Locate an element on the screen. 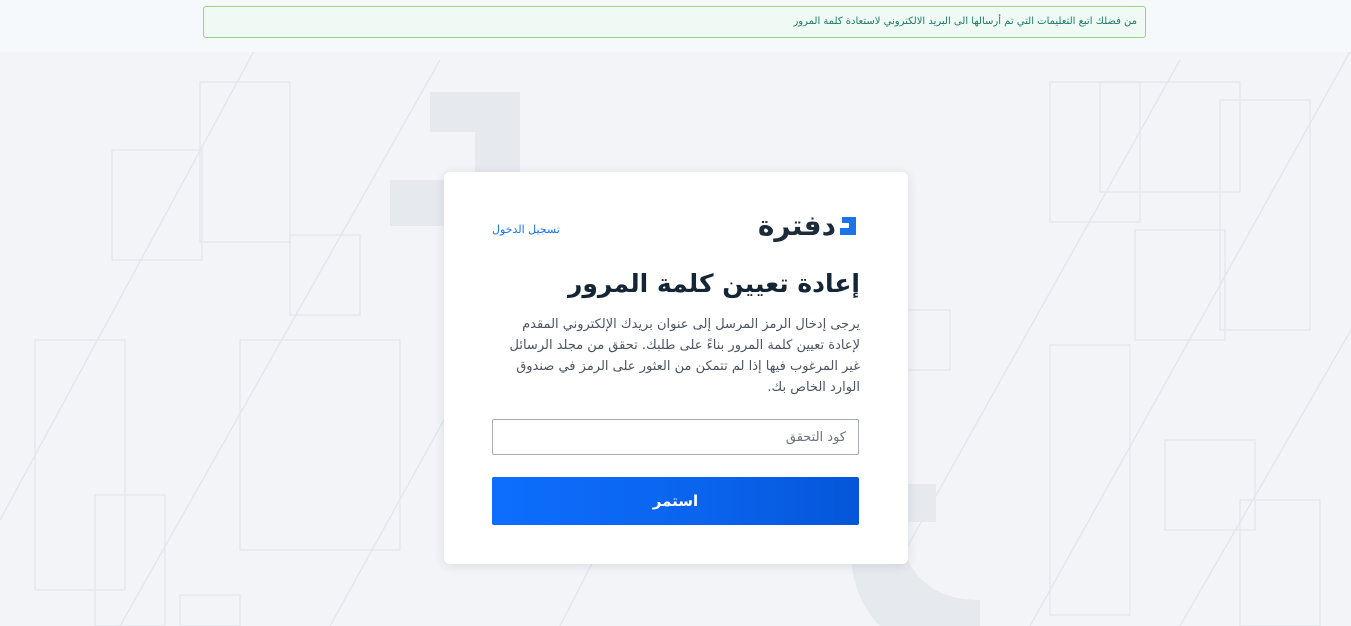 The image size is (1351, 626). page-title: إعادة تعيين كلمة المرور is located at coordinates (713, 283).